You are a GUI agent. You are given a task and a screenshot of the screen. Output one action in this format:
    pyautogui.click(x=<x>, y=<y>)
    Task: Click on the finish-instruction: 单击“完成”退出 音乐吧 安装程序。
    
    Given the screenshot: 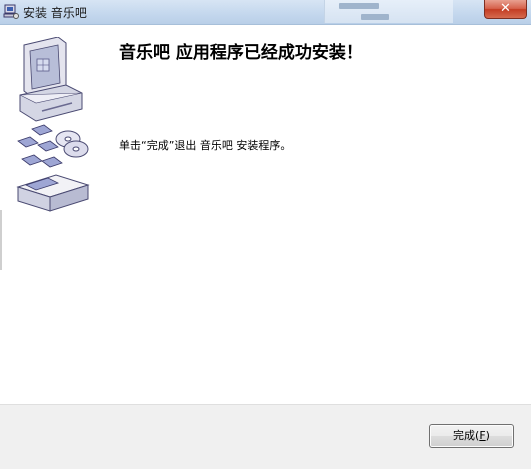 What is the action you would take?
    pyautogui.click(x=205, y=145)
    